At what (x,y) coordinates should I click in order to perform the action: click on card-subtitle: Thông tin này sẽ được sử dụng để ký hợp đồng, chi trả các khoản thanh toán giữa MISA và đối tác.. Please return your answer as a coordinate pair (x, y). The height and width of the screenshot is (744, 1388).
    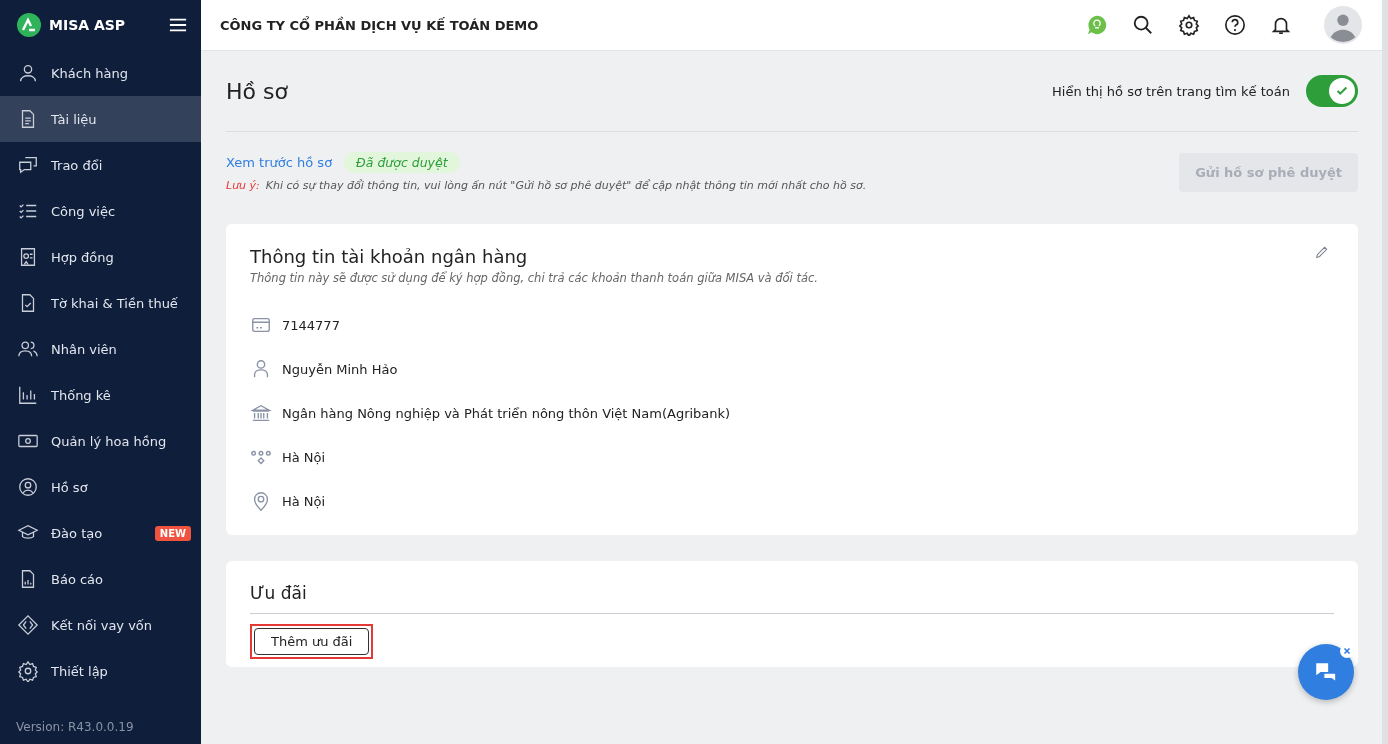
    Looking at the image, I should click on (534, 278).